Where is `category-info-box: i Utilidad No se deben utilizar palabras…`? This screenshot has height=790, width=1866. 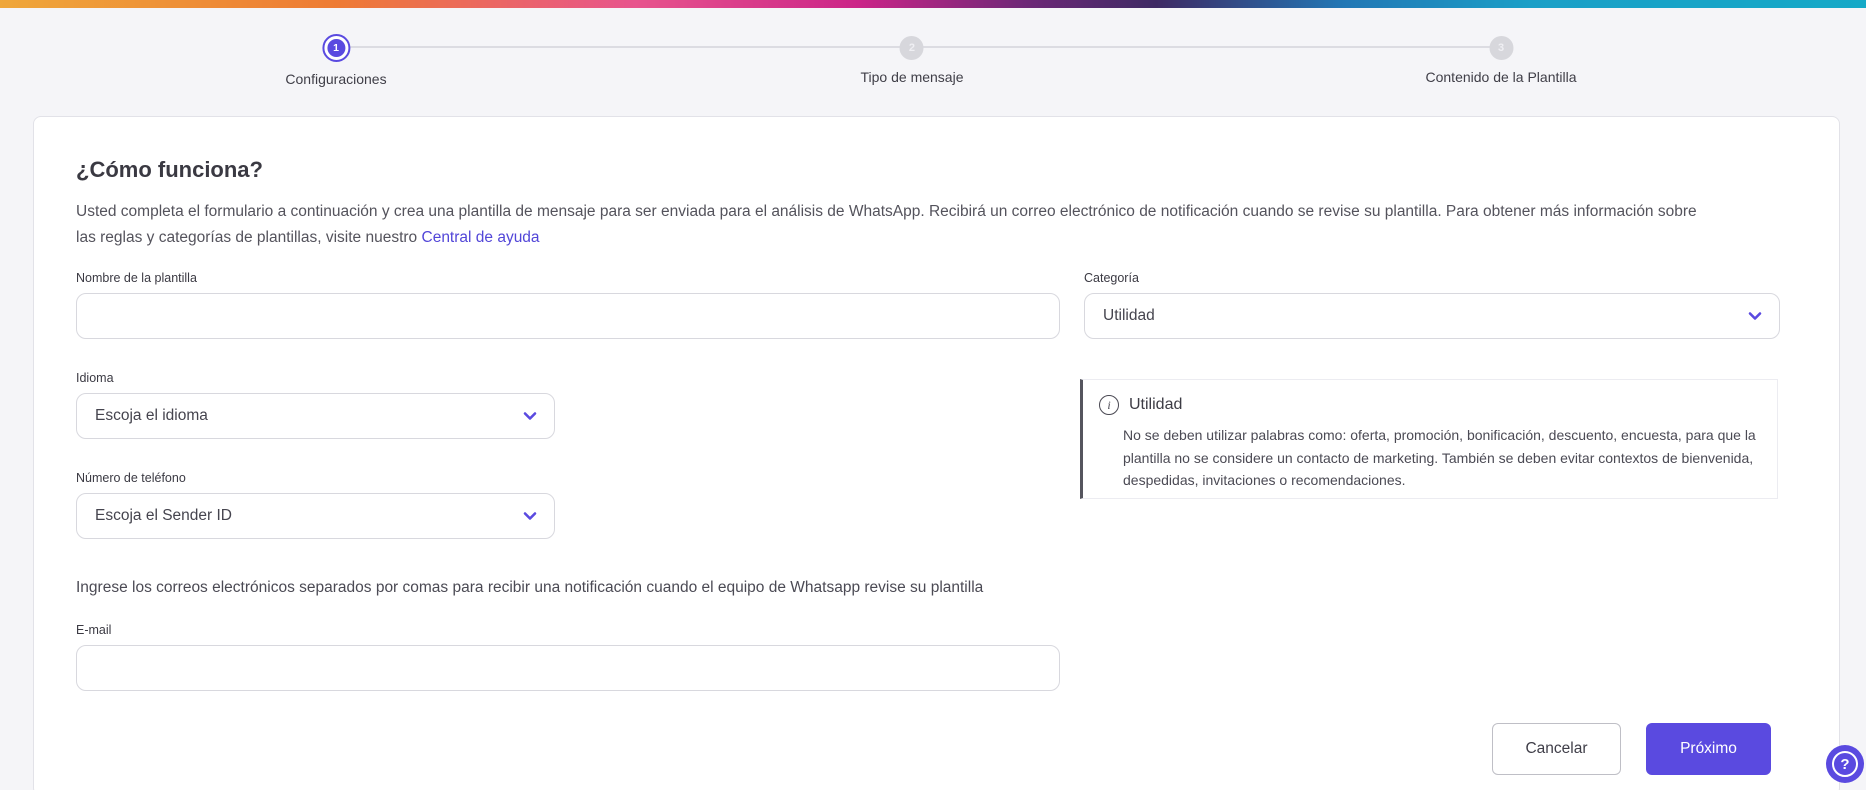
category-info-box: i Utilidad No se deben utilizar palabras… is located at coordinates (1429, 439).